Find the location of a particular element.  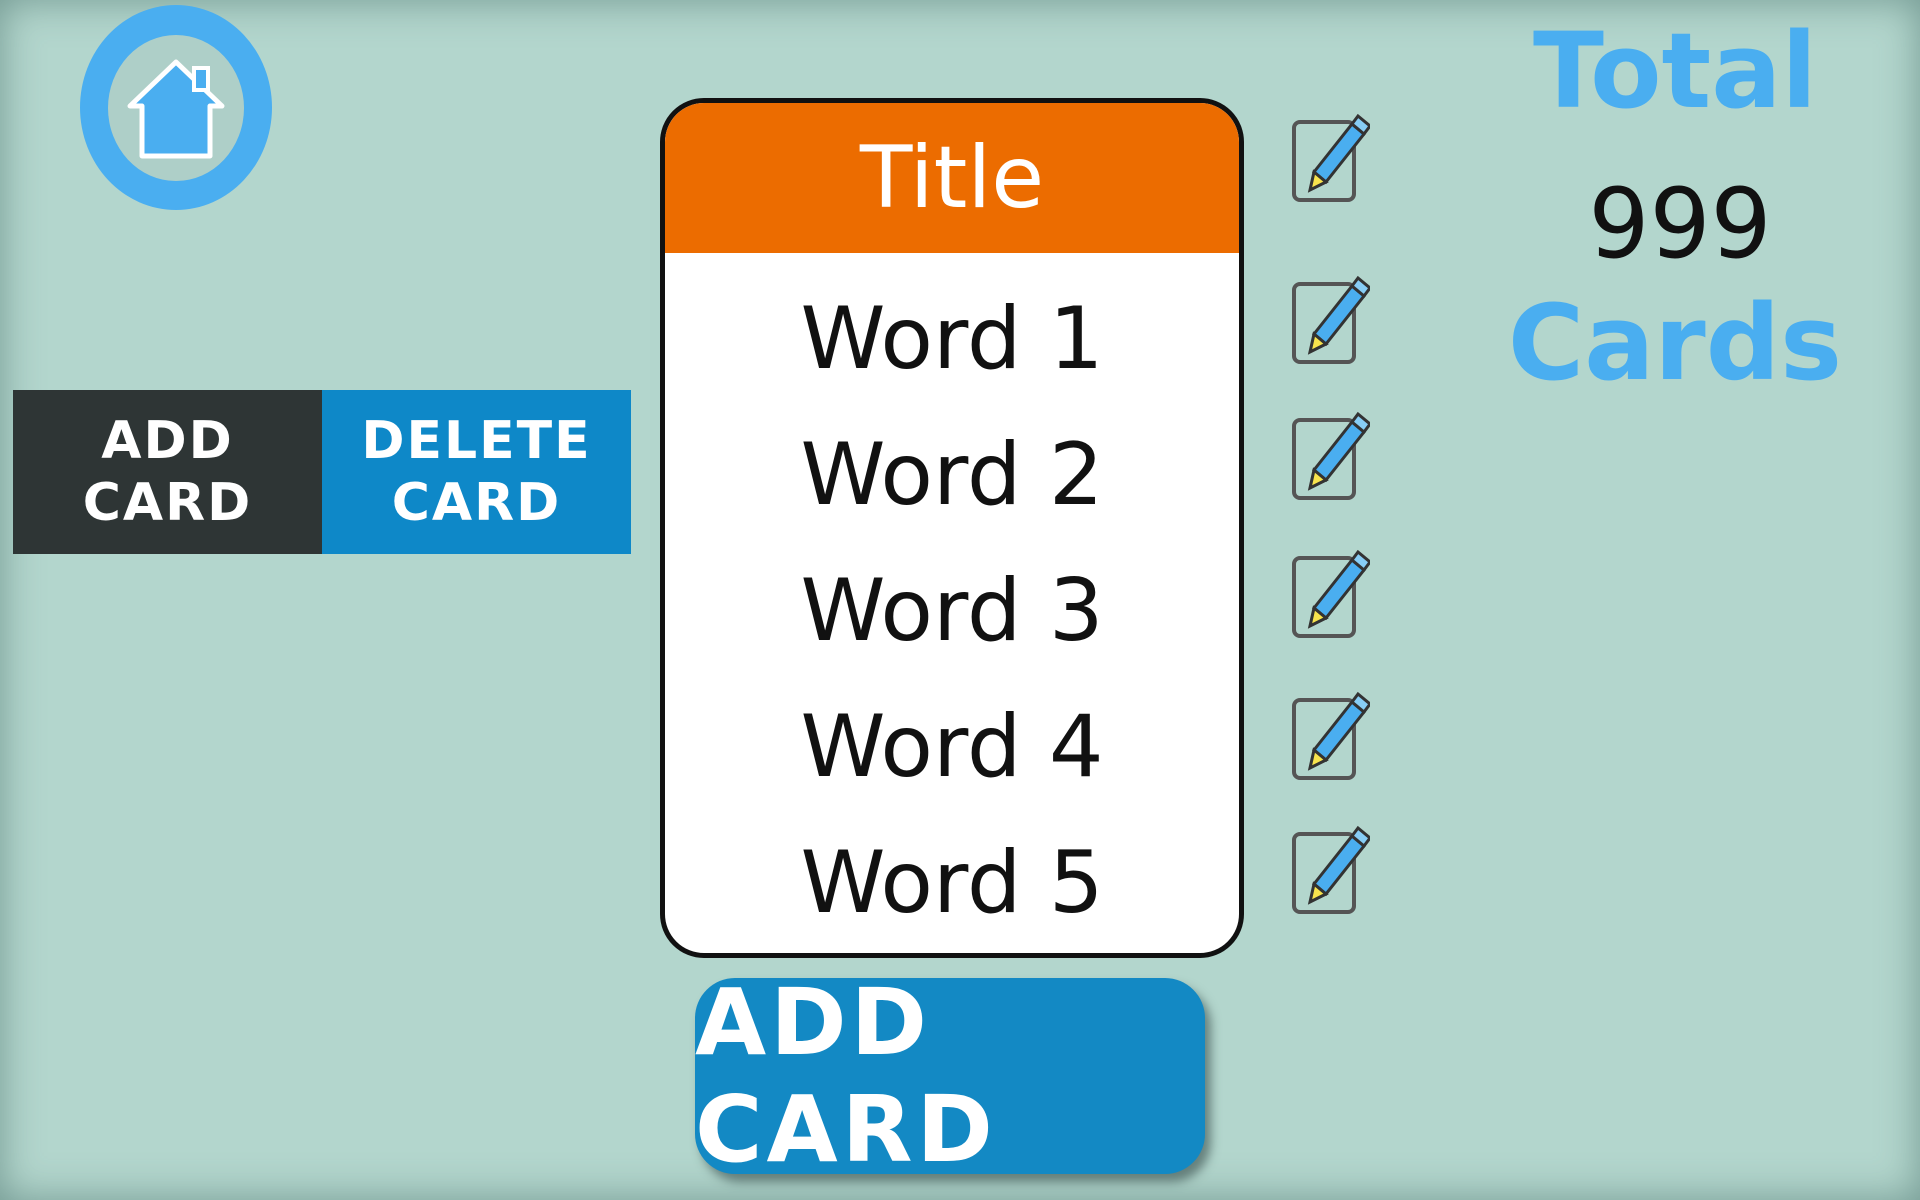

tab-delete-card-line2: CARD is located at coordinates (476, 503).